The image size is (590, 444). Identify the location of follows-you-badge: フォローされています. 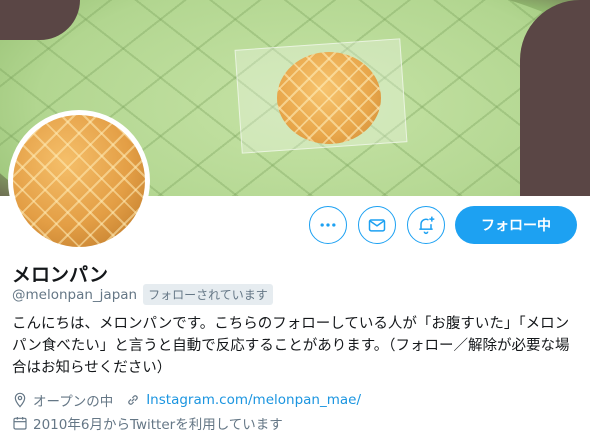
(208, 294).